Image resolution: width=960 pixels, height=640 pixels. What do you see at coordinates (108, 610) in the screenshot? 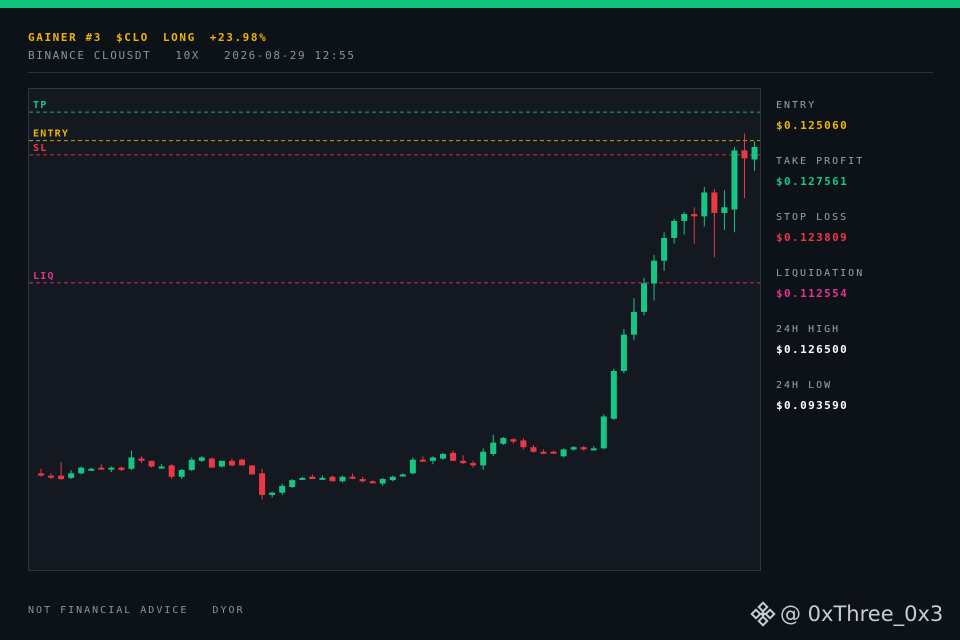
I see `disclaimer: NOT FINANCIAL ADVICE` at bounding box center [108, 610].